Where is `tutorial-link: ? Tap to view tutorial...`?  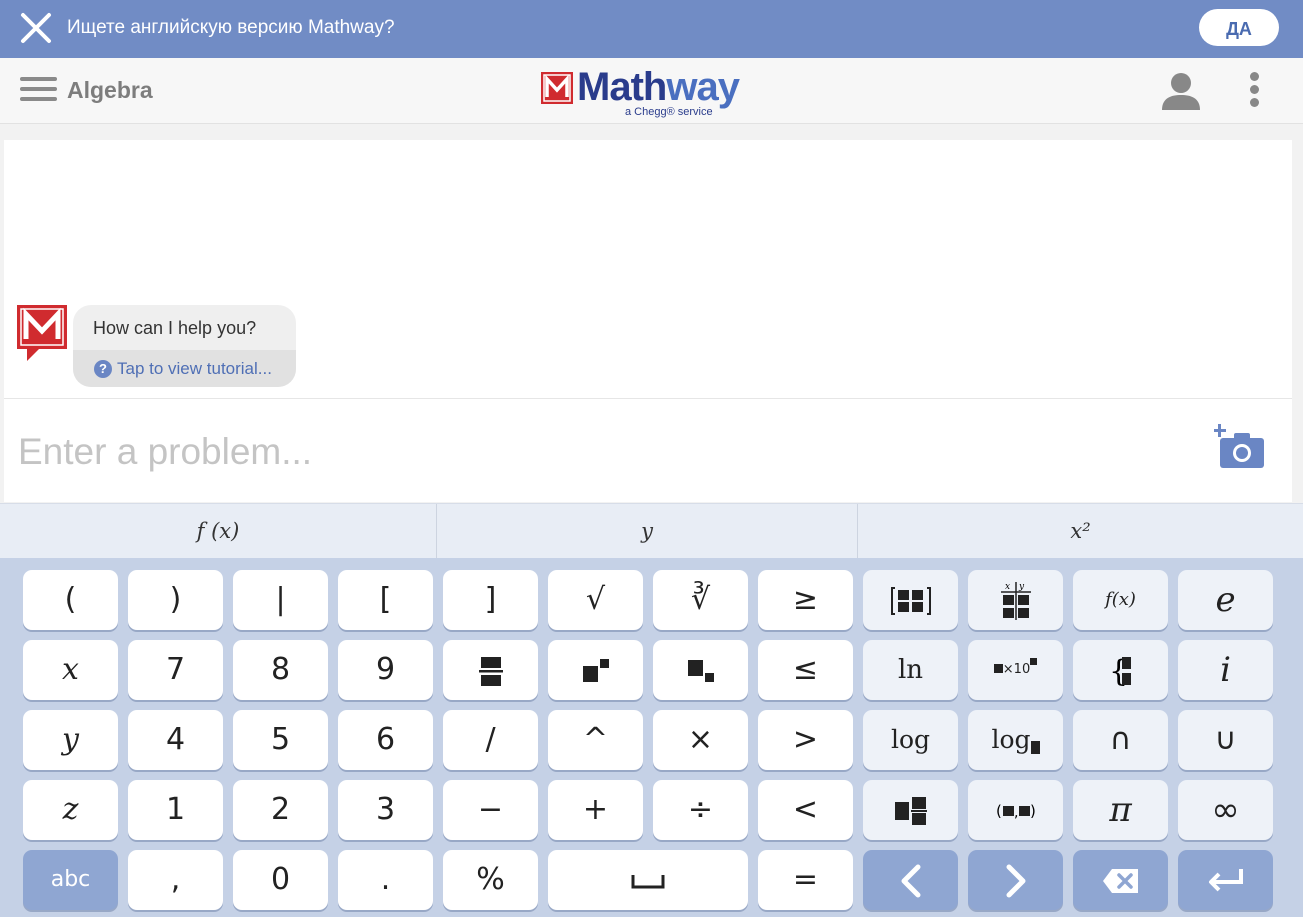 tutorial-link: ? Tap to view tutorial... is located at coordinates (184, 368).